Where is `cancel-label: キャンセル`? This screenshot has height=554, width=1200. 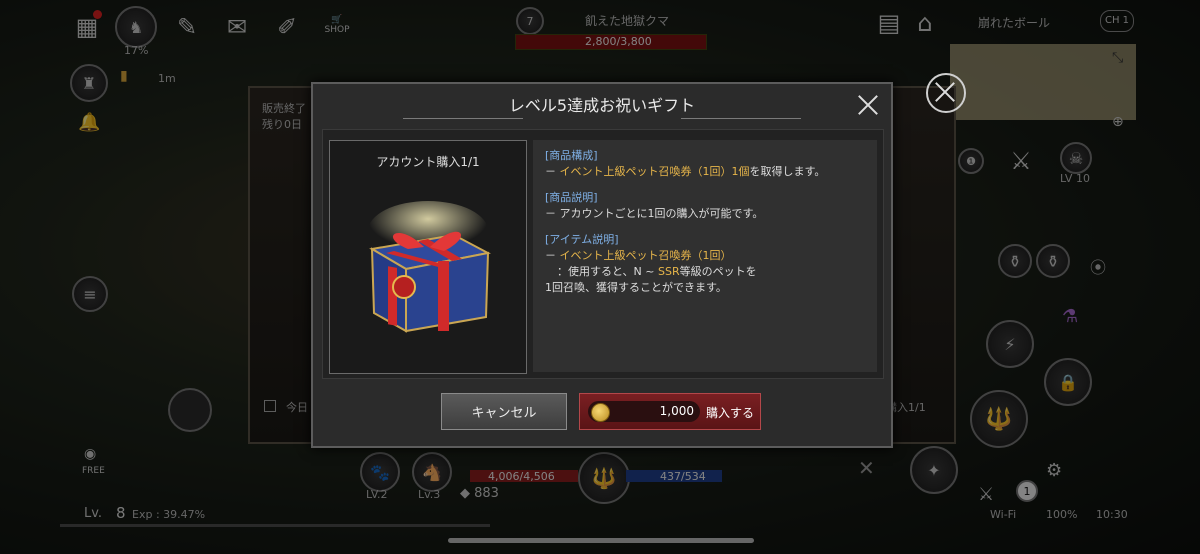
cancel-label: キャンセル is located at coordinates (504, 413).